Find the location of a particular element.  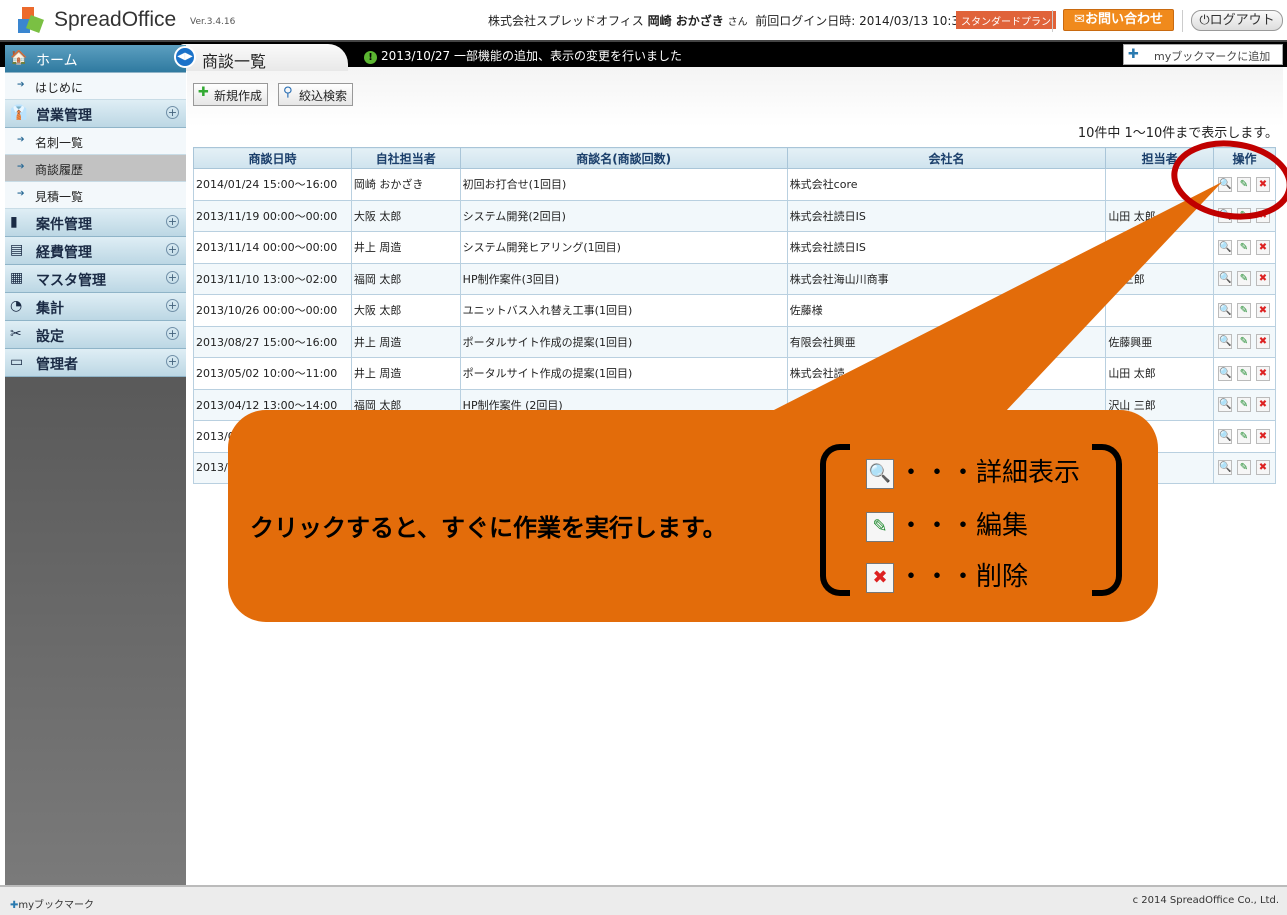

table-cell: 初回お打合せ(1回目) is located at coordinates (623, 184).